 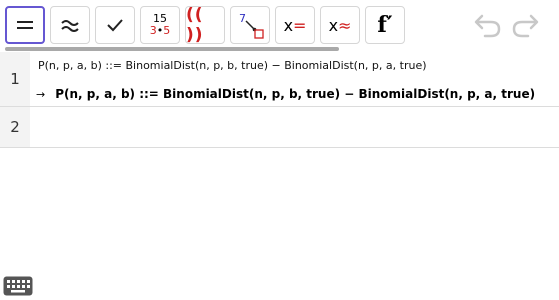 I want to click on expand-label: (( )), so click(x=195, y=25).